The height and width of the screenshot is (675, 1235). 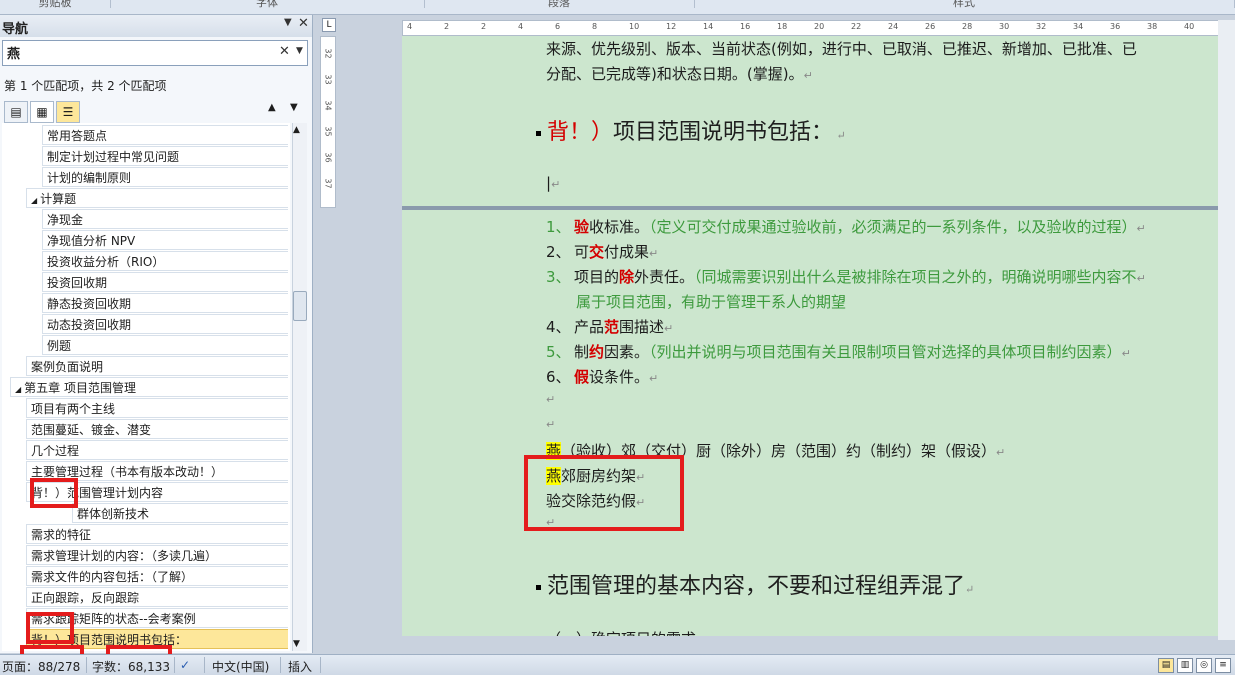 What do you see at coordinates (73, 409) in the screenshot?
I see `tree-item-label: 项目有两个主线` at bounding box center [73, 409].